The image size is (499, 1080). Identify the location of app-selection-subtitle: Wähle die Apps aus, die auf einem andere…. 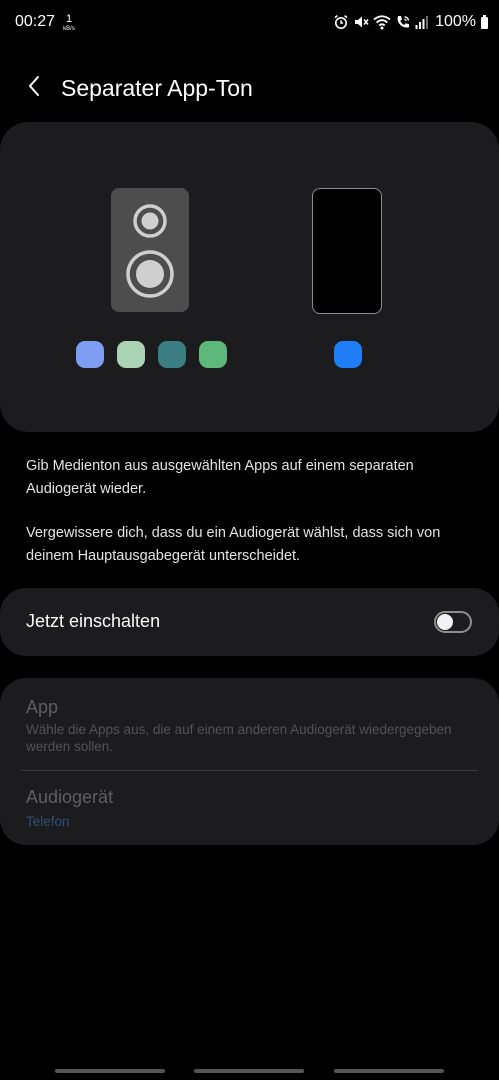
(239, 738).